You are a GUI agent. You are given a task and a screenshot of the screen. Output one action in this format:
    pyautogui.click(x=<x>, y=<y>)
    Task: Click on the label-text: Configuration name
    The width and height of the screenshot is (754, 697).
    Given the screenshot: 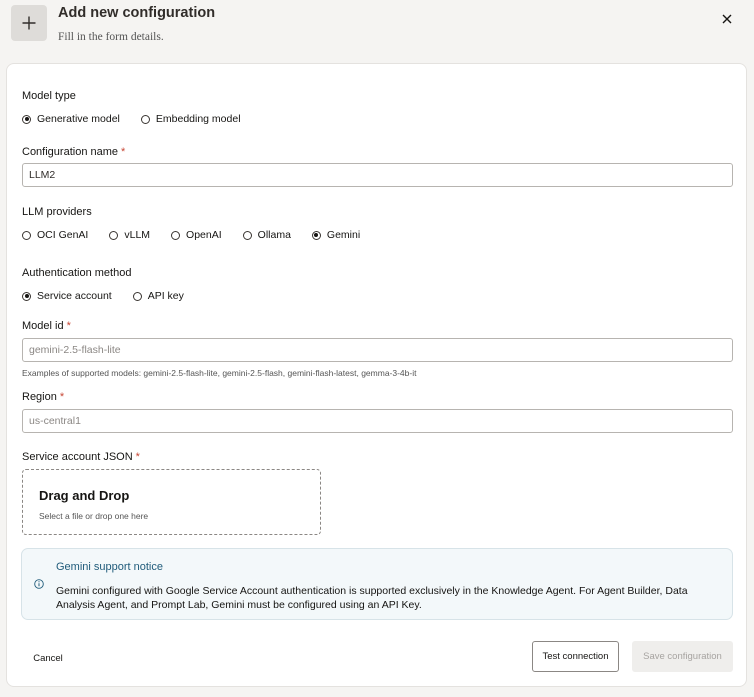 What is the action you would take?
    pyautogui.click(x=70, y=152)
    